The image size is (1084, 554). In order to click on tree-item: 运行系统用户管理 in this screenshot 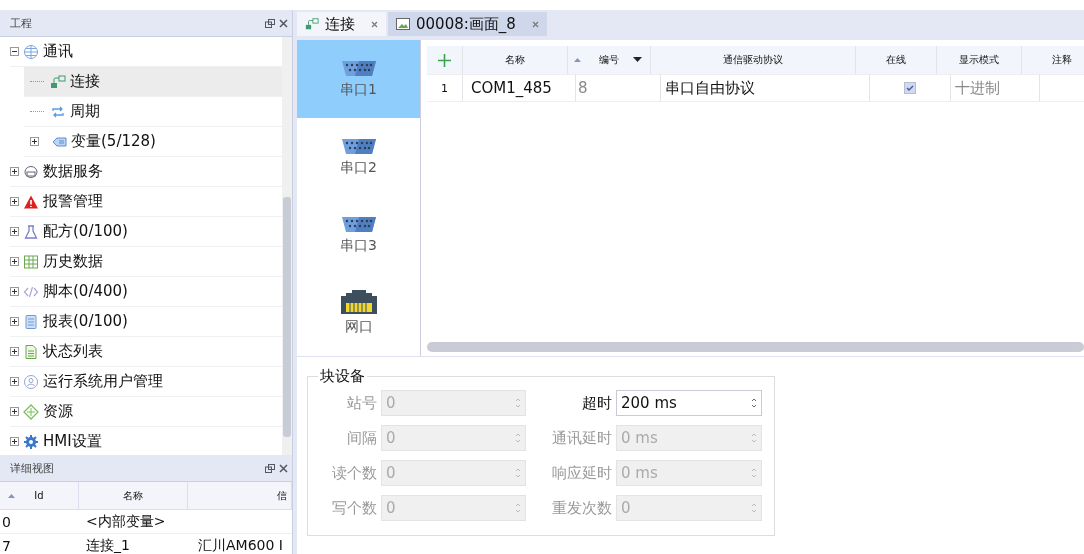, I will do `click(103, 381)`.